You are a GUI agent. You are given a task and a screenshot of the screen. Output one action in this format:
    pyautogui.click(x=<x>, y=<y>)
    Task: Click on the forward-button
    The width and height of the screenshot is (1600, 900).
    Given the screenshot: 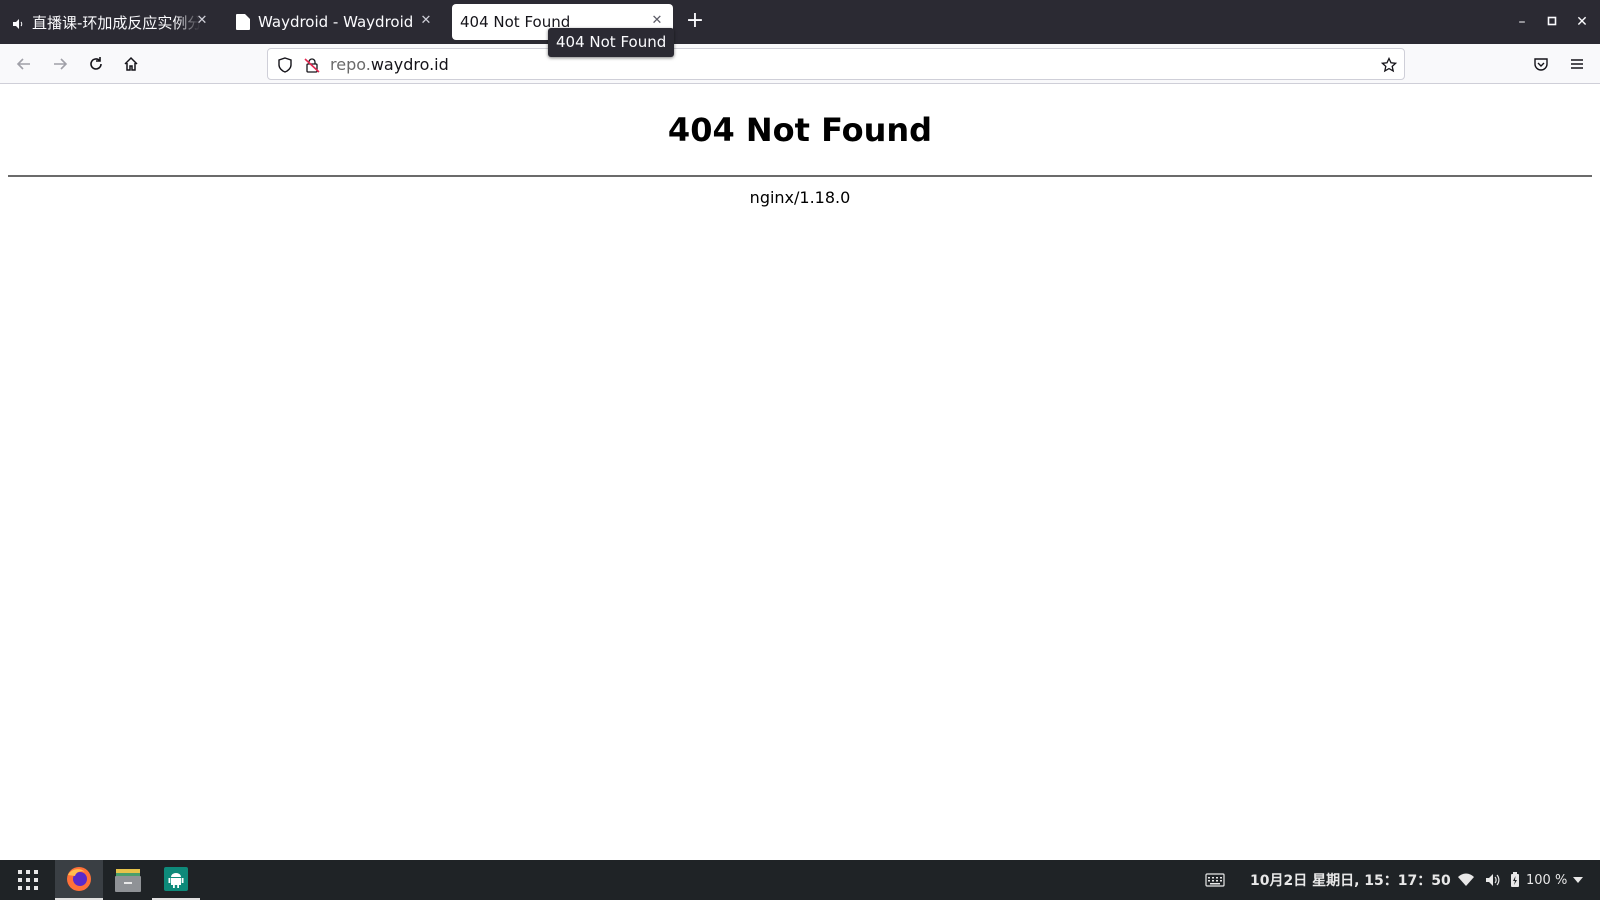 What is the action you would take?
    pyautogui.click(x=60, y=64)
    